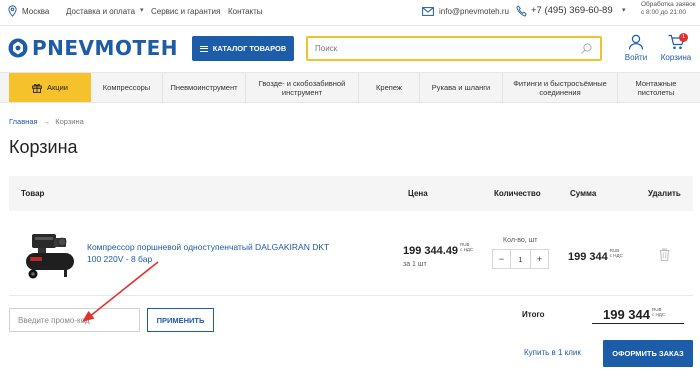 This screenshot has height=372, width=700. What do you see at coordinates (249, 48) in the screenshot?
I see `catalog-label: КАТАЛОГ ТОВАРОВ` at bounding box center [249, 48].